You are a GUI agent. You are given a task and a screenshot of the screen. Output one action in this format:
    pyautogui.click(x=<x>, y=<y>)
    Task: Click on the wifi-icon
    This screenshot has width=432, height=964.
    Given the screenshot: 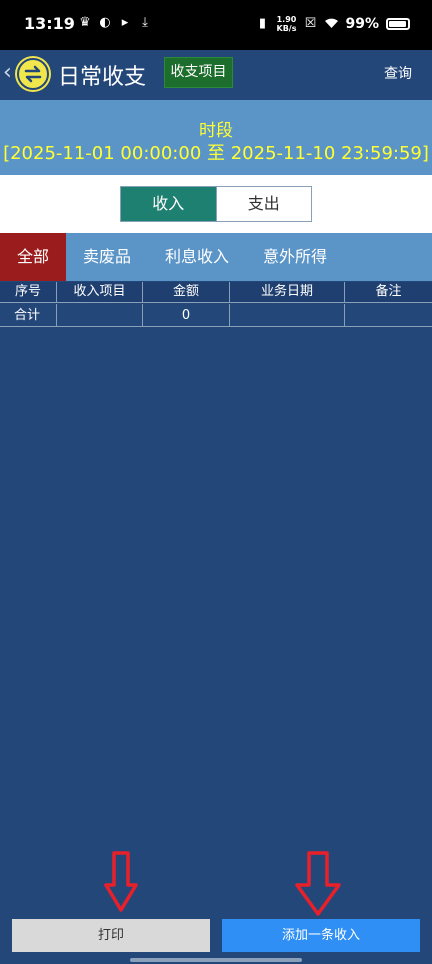 What is the action you would take?
    pyautogui.click(x=331, y=24)
    